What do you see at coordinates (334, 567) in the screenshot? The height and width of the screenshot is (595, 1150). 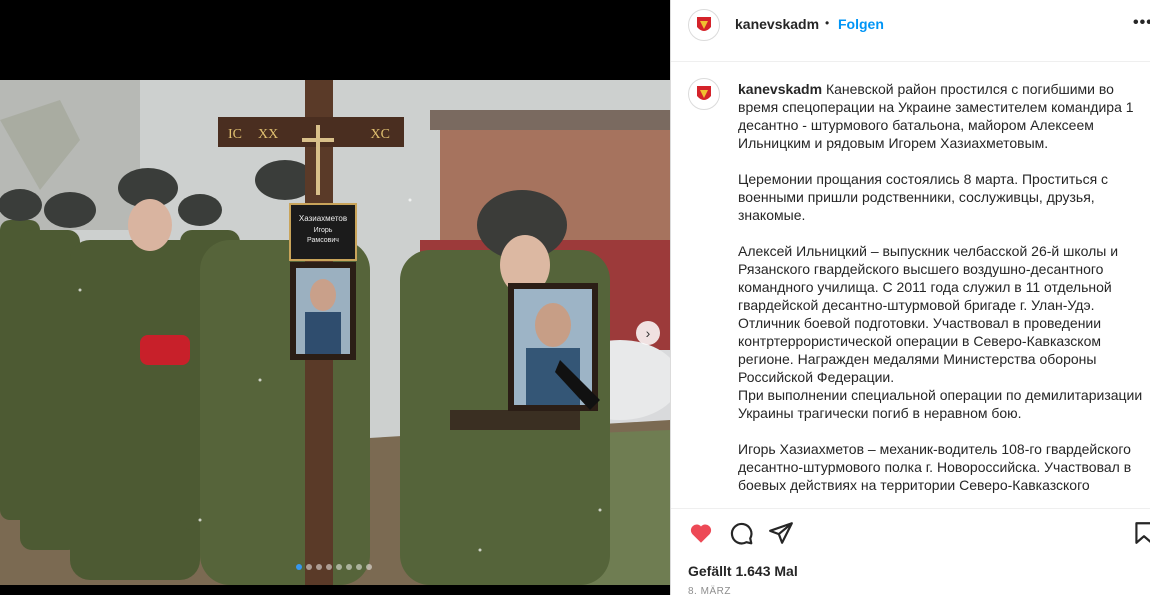 I see `carousel-dots` at bounding box center [334, 567].